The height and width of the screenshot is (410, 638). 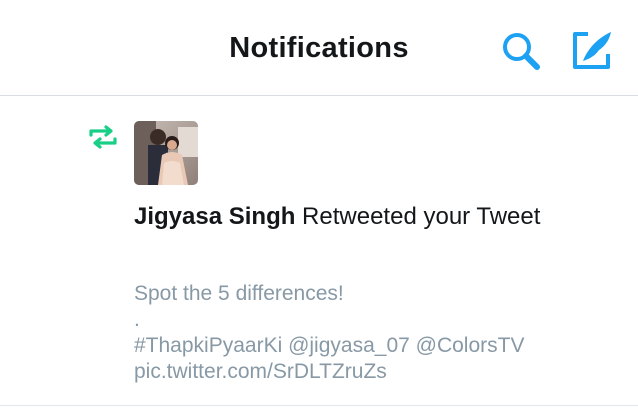 What do you see at coordinates (137, 319) in the screenshot?
I see `tweet-line: .` at bounding box center [137, 319].